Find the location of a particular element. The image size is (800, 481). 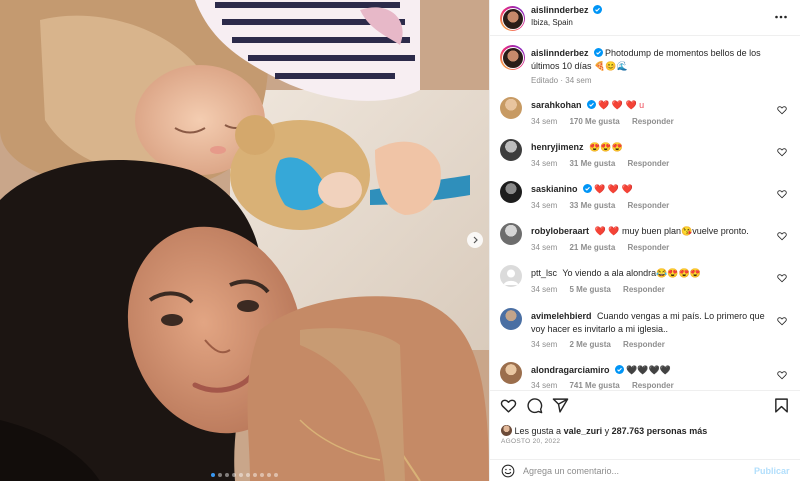

comment-likes-button: 21 Me gusta is located at coordinates (592, 247).